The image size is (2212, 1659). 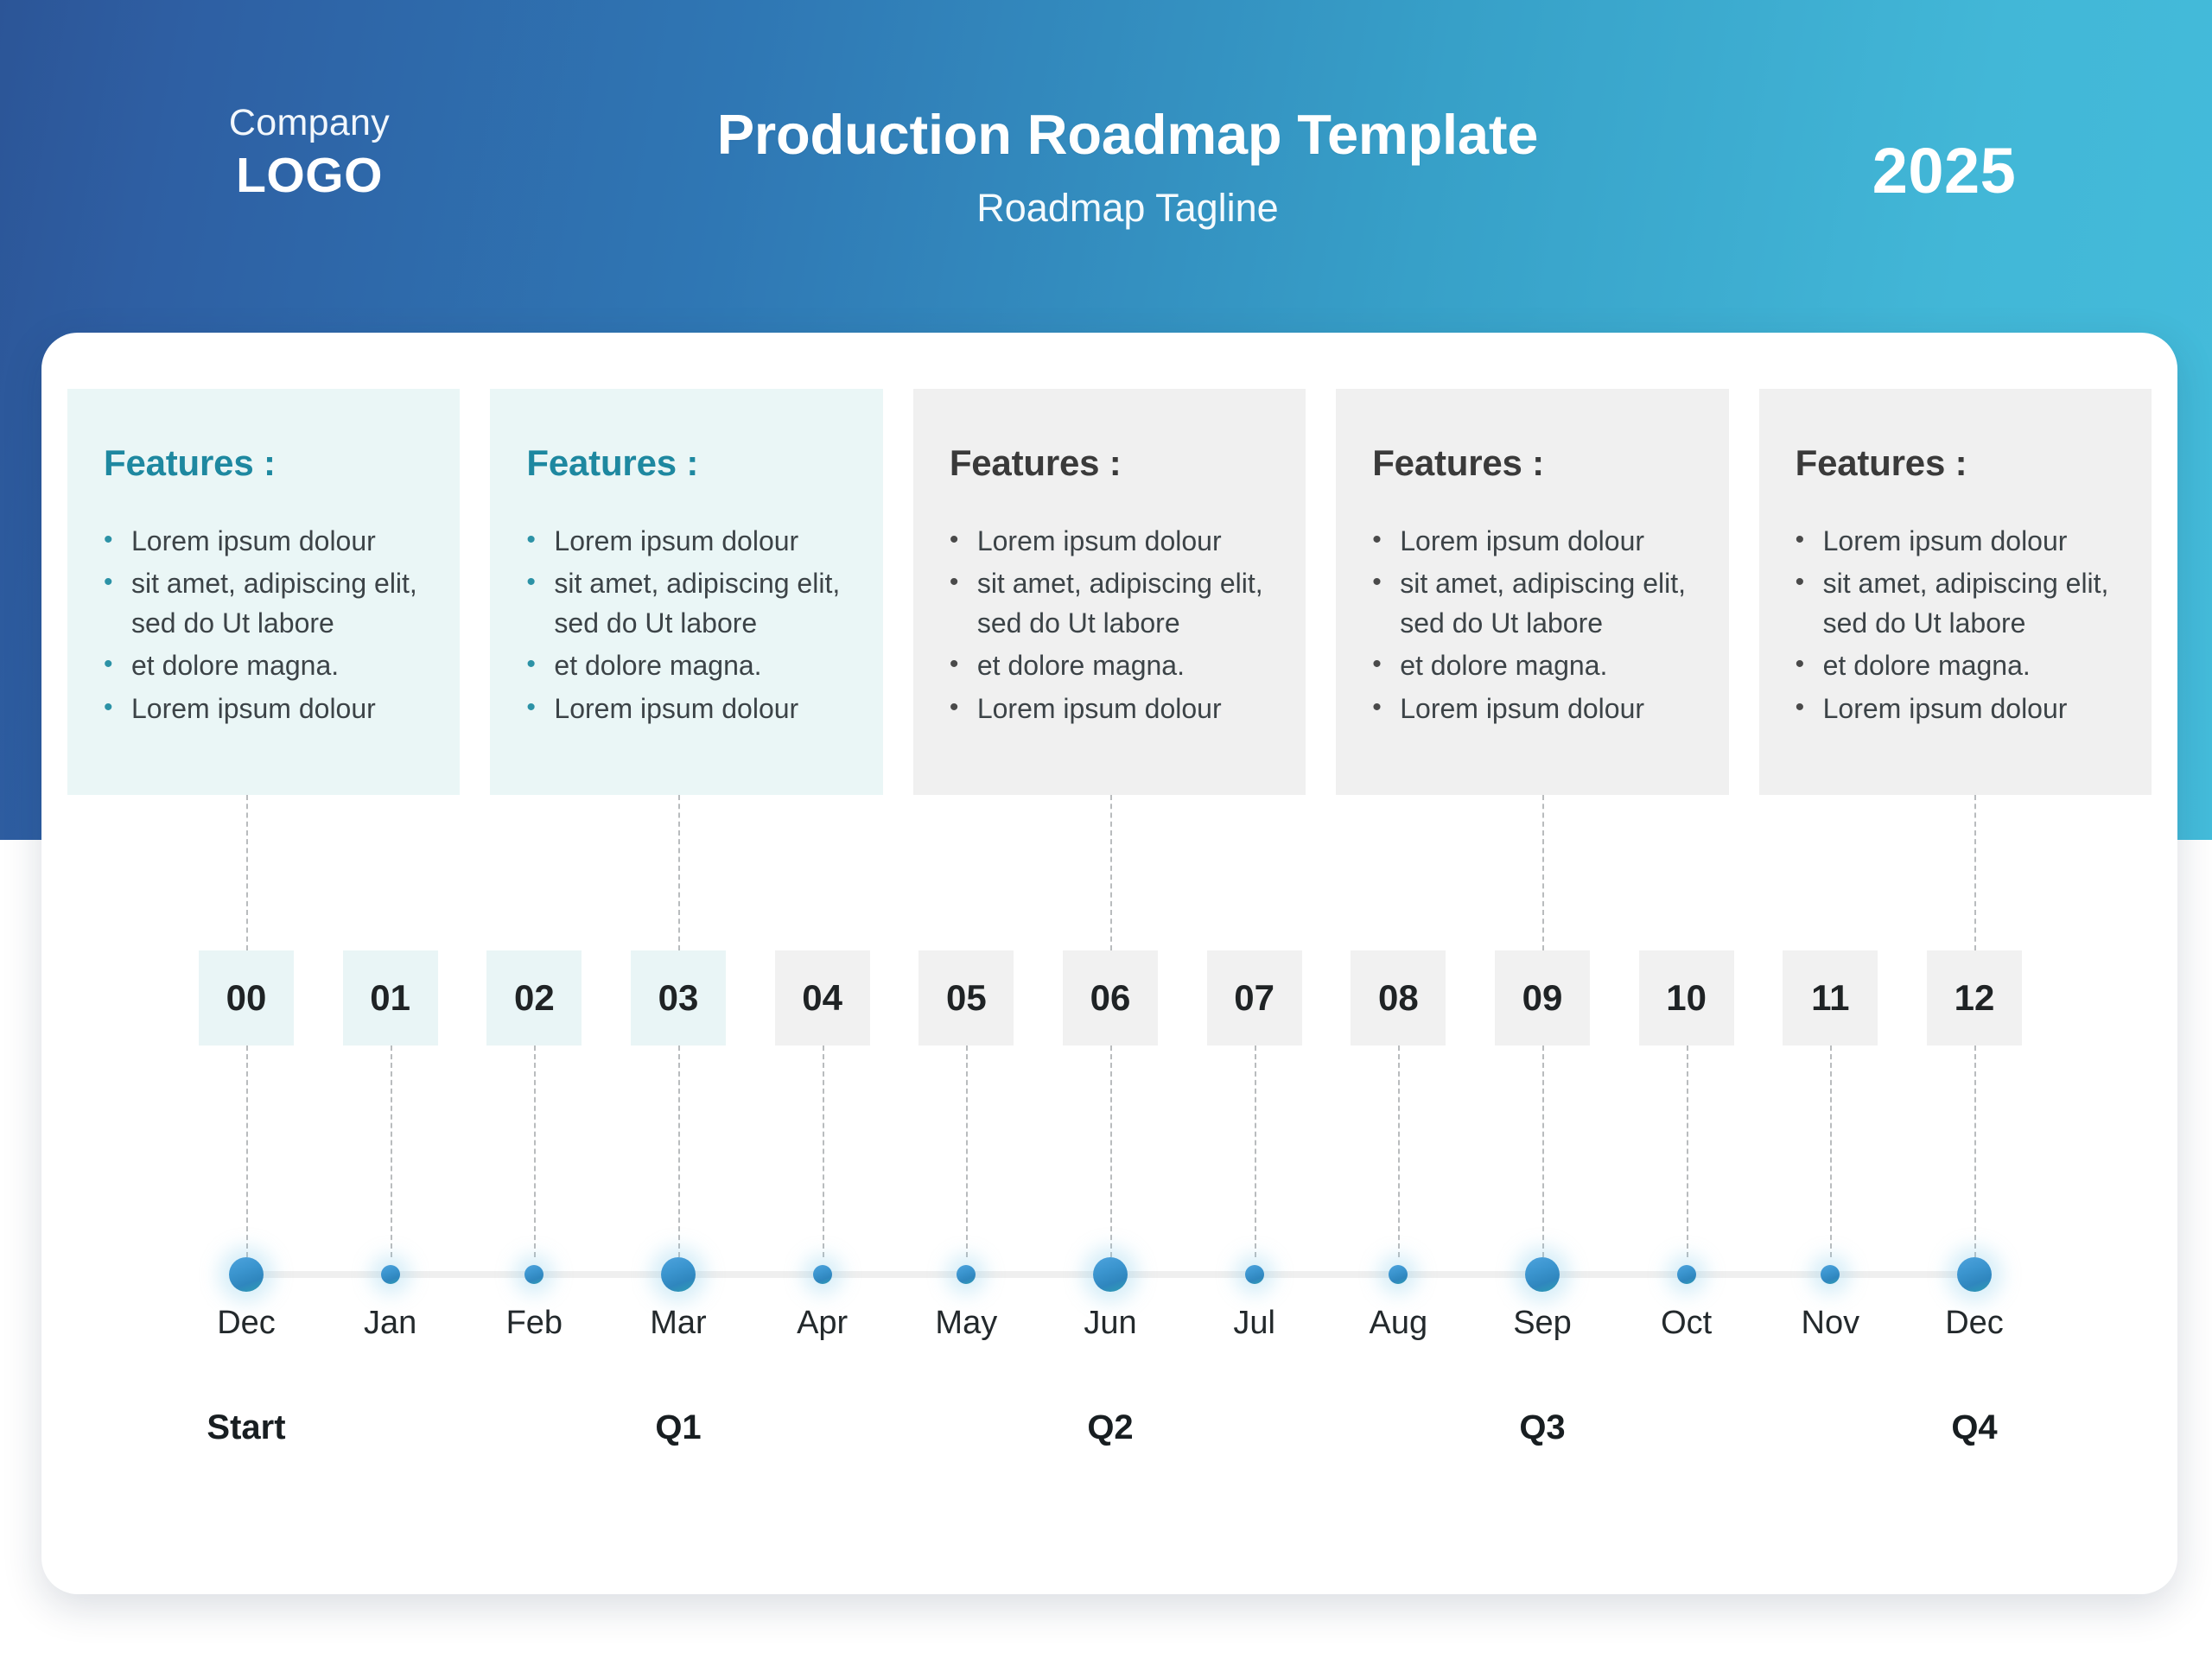 What do you see at coordinates (1110, 1427) in the screenshot?
I see `quarter-label: Q2` at bounding box center [1110, 1427].